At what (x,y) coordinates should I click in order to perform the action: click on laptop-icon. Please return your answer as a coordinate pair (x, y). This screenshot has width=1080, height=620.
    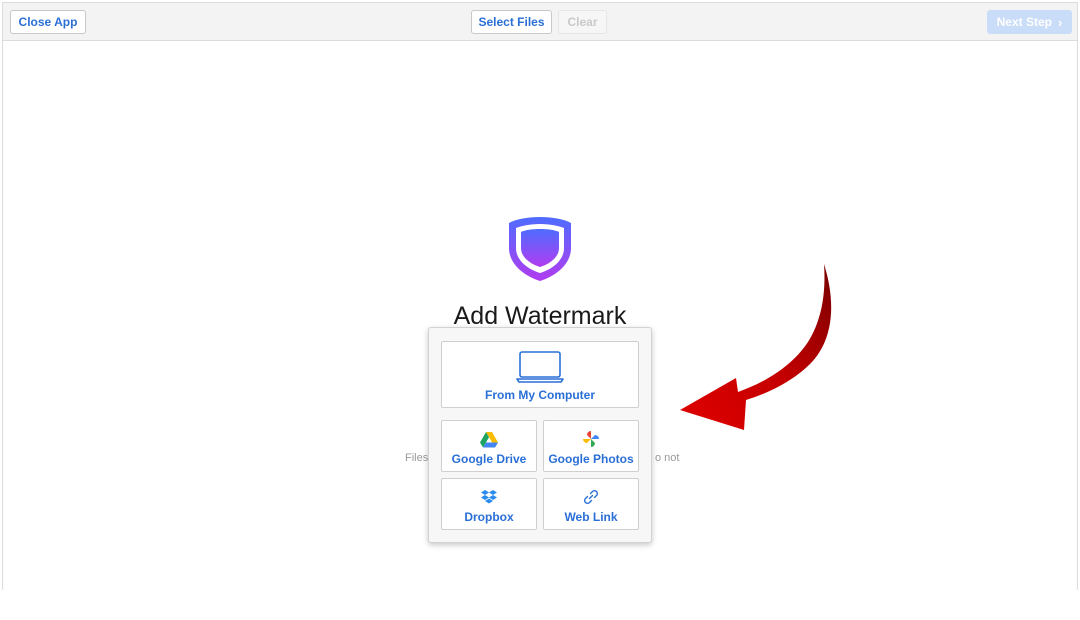
    Looking at the image, I should click on (540, 367).